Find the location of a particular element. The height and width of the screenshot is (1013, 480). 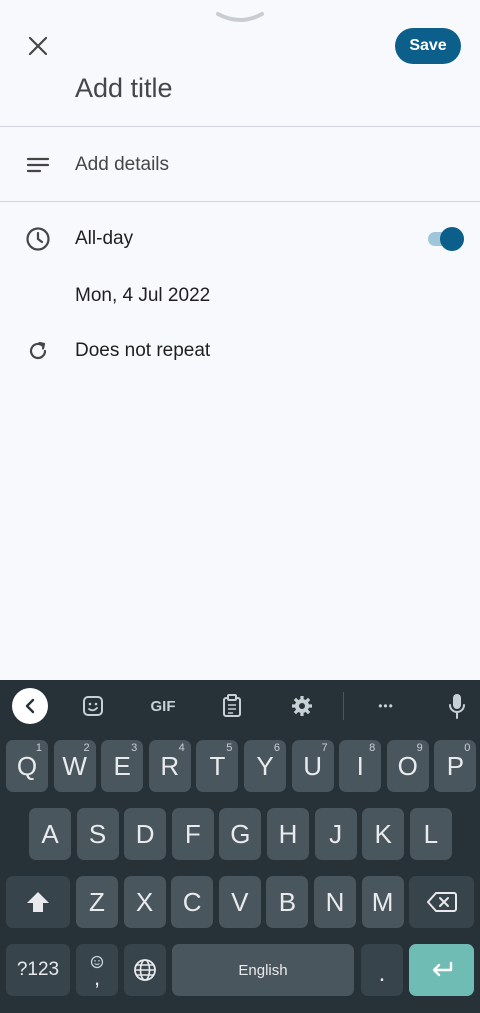

key-label: R is located at coordinates (170, 765).